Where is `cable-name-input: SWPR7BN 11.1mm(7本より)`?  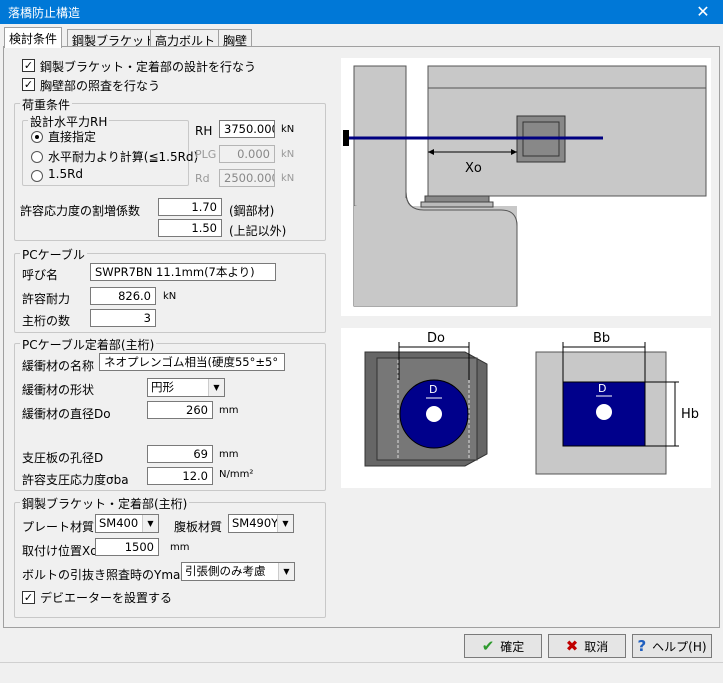
cable-name-input: SWPR7BN 11.1mm(7本より) is located at coordinates (183, 272).